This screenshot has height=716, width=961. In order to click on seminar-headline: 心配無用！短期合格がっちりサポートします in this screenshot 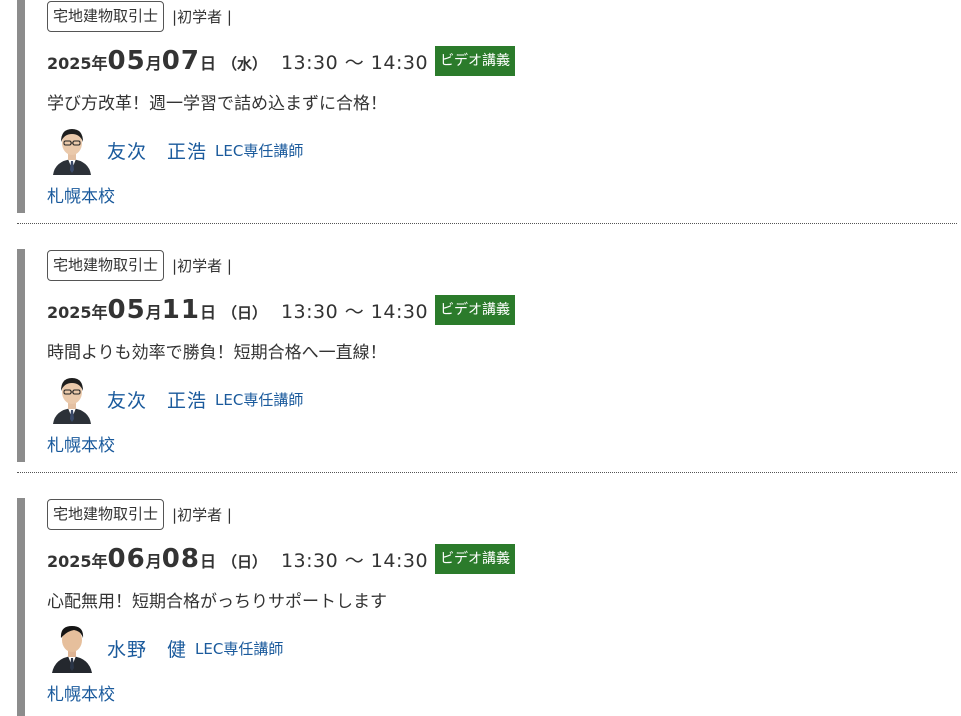, I will do `click(217, 602)`.